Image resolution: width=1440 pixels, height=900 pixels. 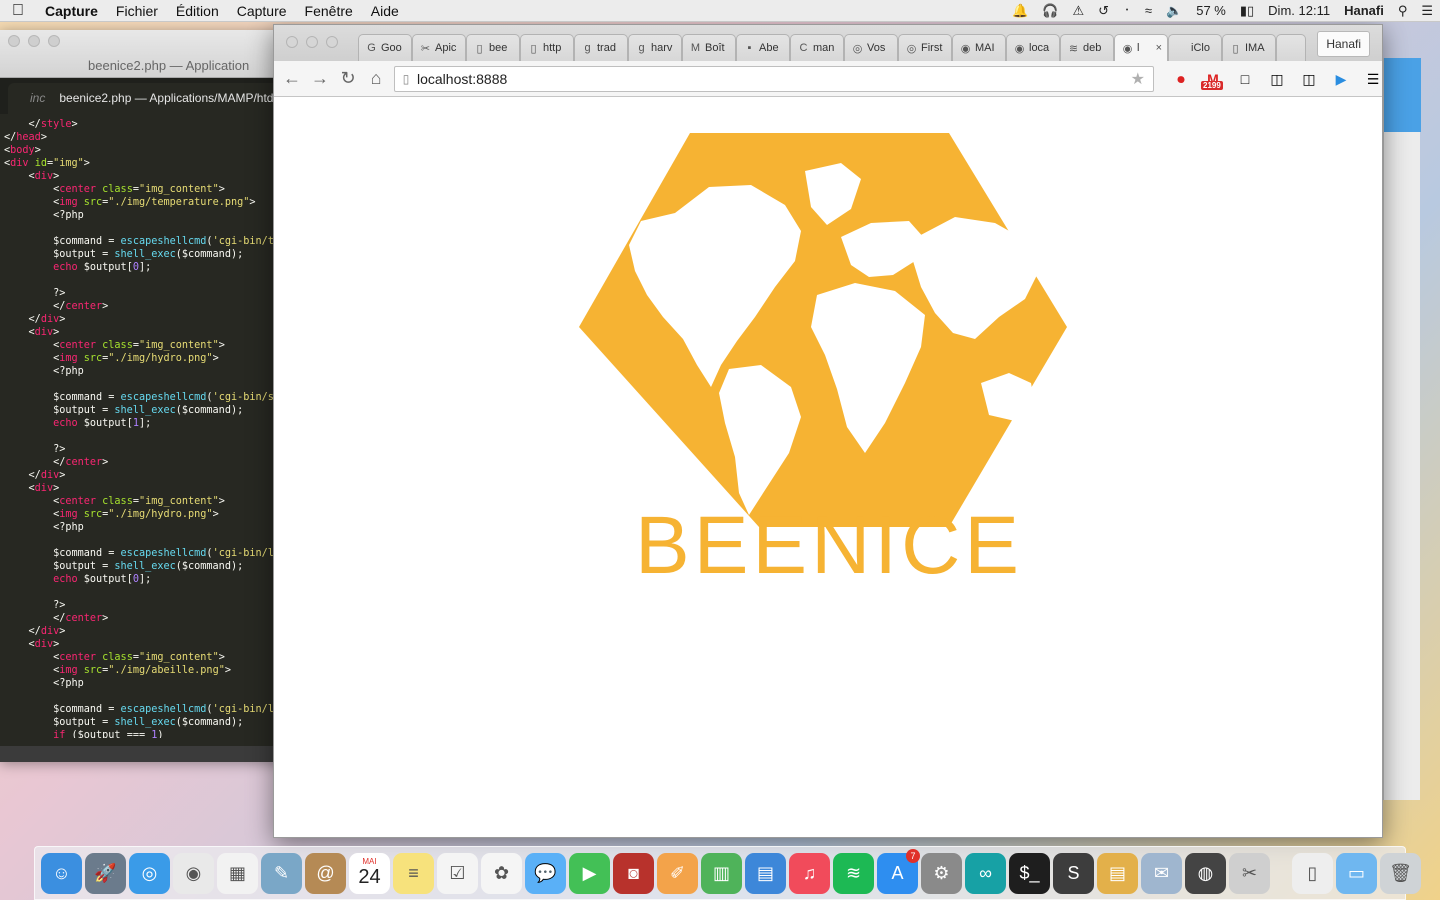 What do you see at coordinates (105, 873) in the screenshot?
I see `dock-launchpad-icon: 🚀` at bounding box center [105, 873].